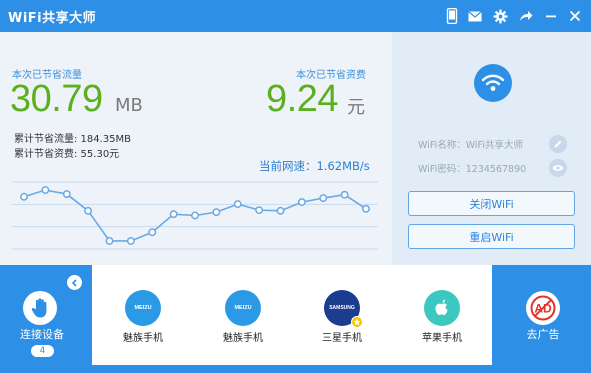 The width and height of the screenshot is (591, 373). I want to click on device-samsung: SAMSUNG 三星手机, so click(342, 317).